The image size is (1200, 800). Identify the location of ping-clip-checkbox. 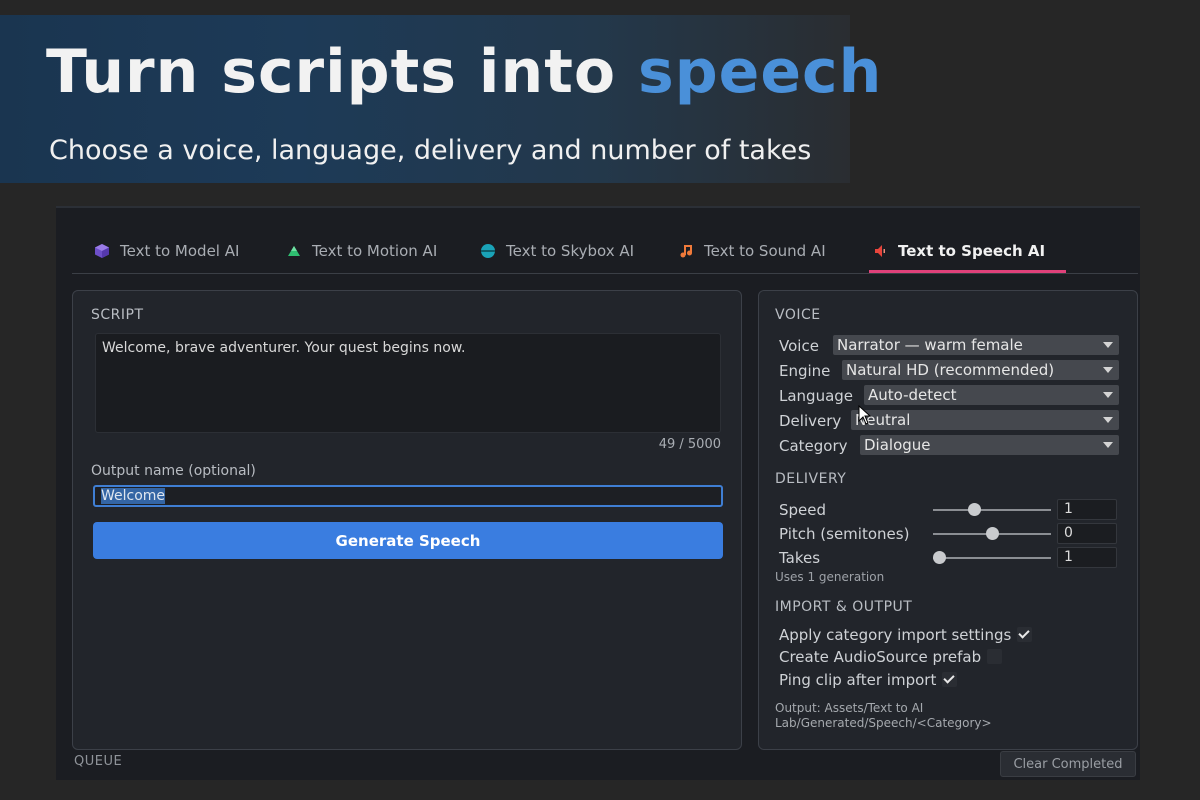
(950, 679).